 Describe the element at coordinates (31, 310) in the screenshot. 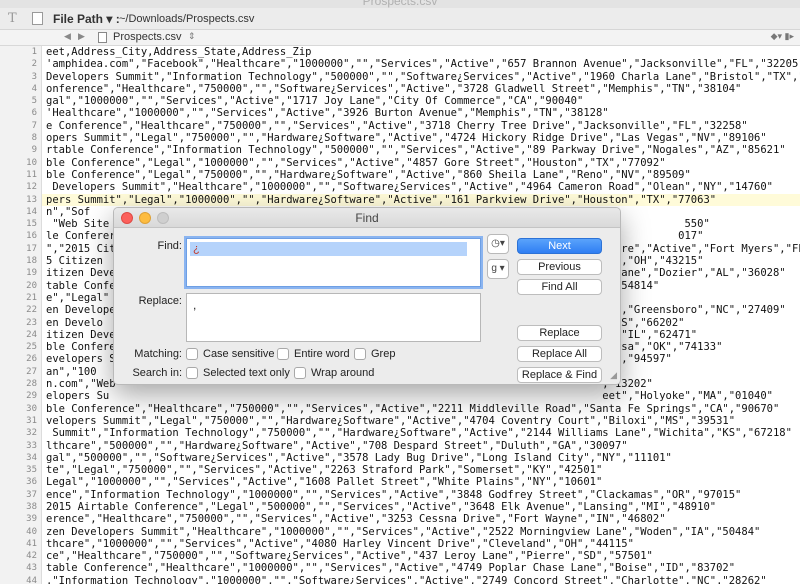

I see `line-number: 22` at that location.